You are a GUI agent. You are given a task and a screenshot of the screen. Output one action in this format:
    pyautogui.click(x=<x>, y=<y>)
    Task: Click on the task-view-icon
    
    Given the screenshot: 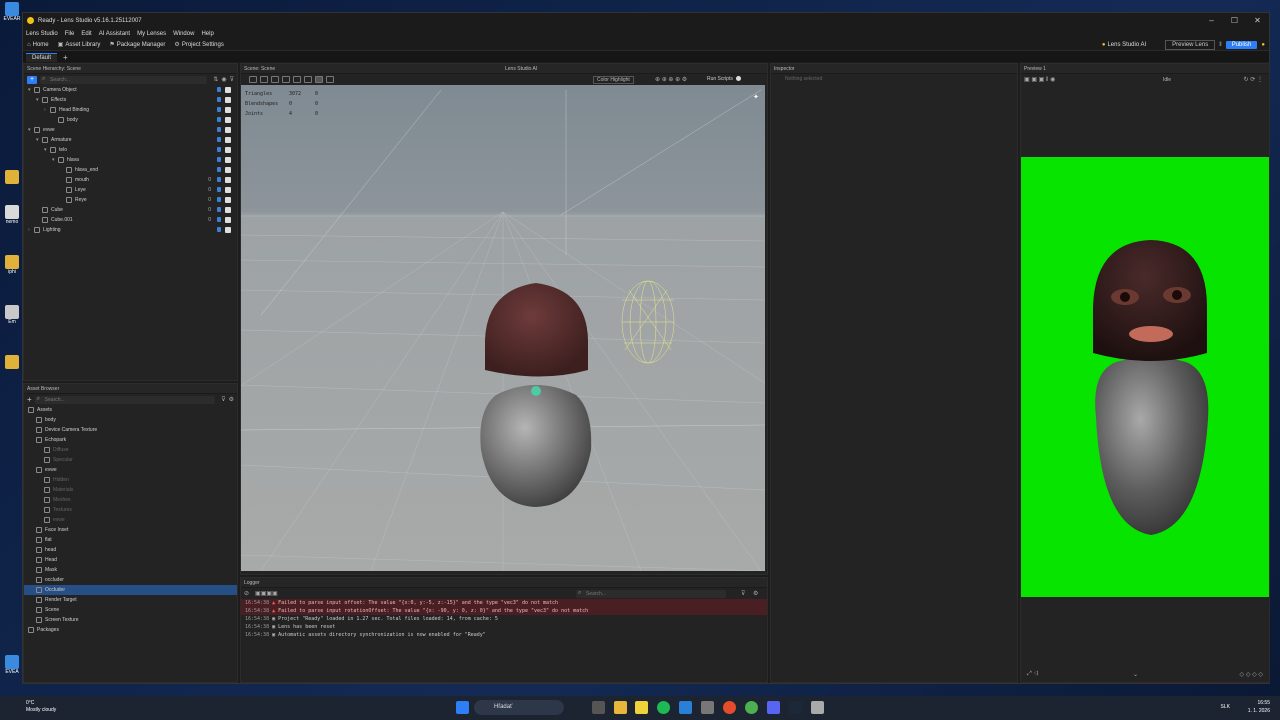 What is the action you would take?
    pyautogui.click(x=598, y=707)
    